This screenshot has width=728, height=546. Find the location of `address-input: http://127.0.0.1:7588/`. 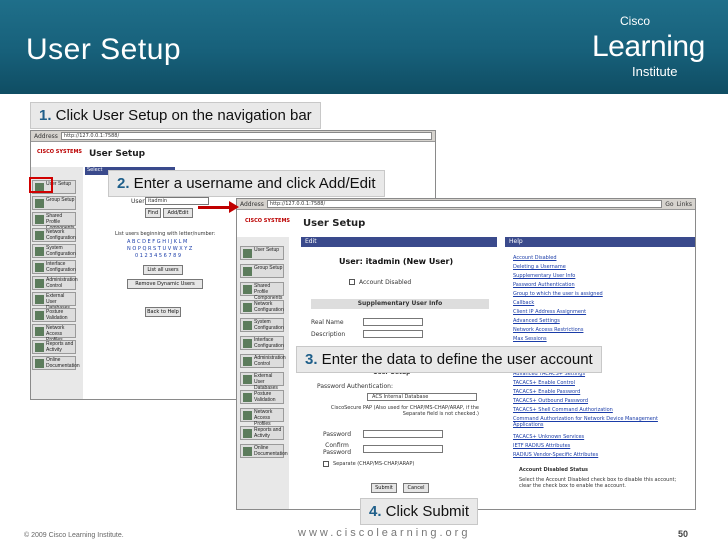

address-input: http://127.0.0.1:7588/ is located at coordinates (246, 136).